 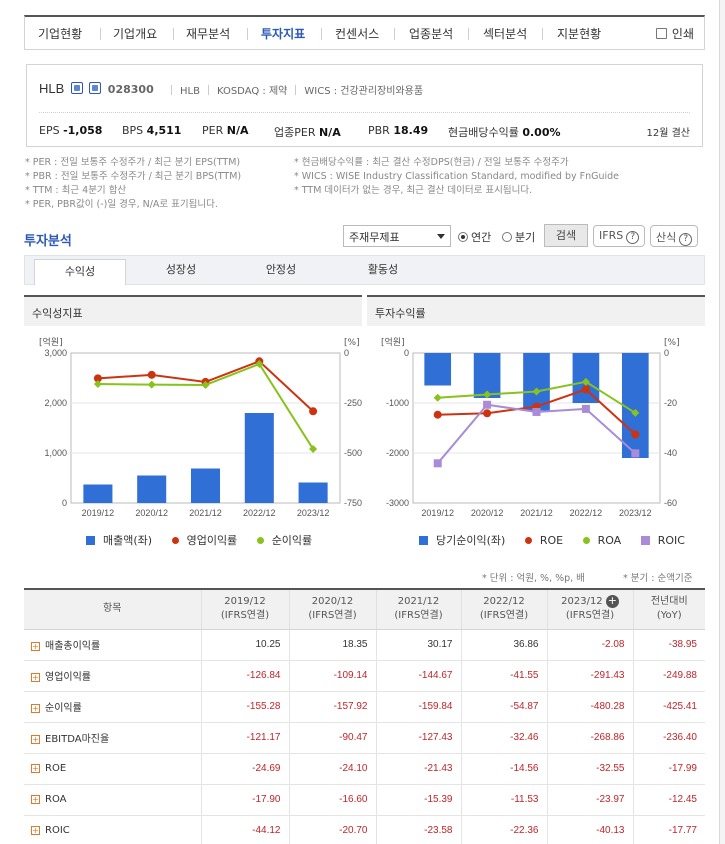 What do you see at coordinates (76, 88) in the screenshot?
I see `home-icon` at bounding box center [76, 88].